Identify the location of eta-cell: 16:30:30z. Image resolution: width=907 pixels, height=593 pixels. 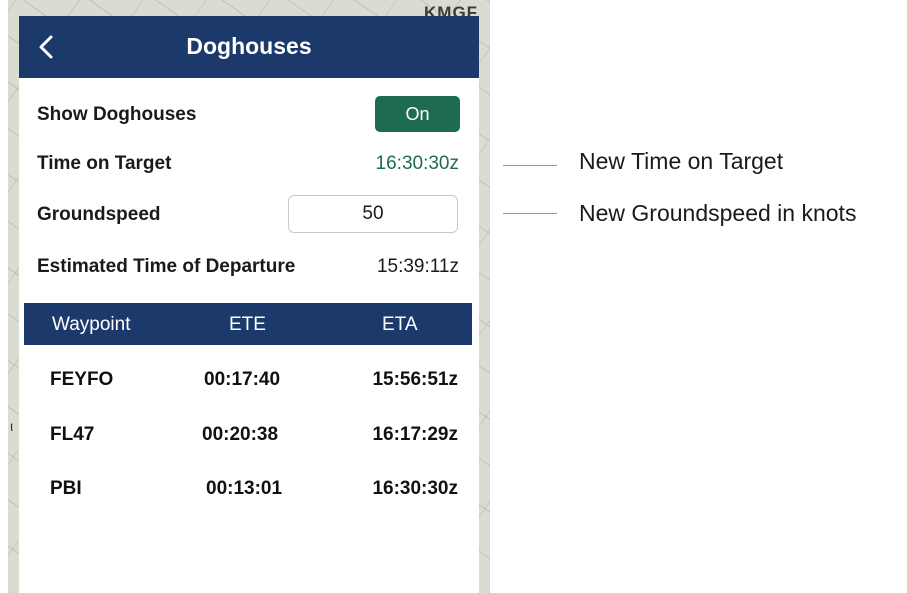
(415, 488).